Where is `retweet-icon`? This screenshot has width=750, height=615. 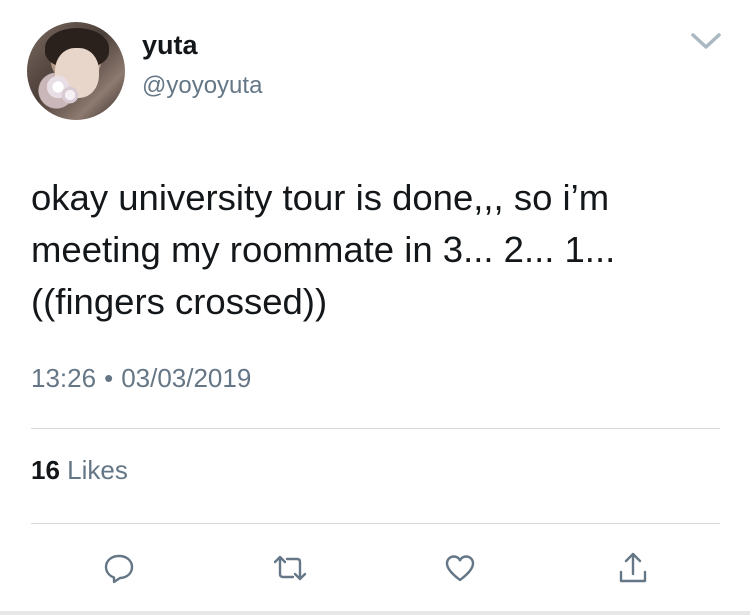
retweet-icon is located at coordinates (290, 568).